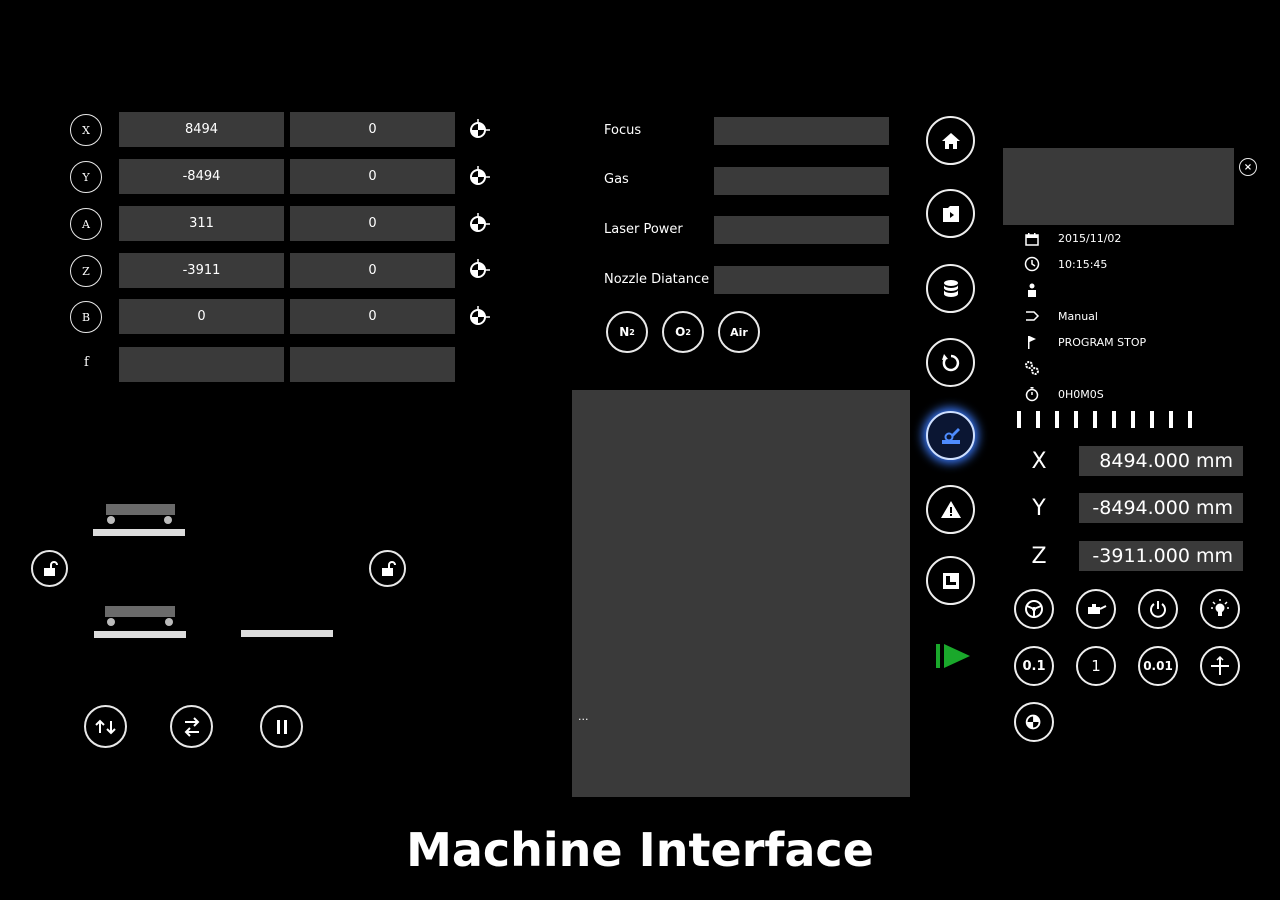 This screenshot has width=1280, height=900. Describe the element at coordinates (201, 270) in the screenshot. I see `axis-z-value: -3911` at that location.